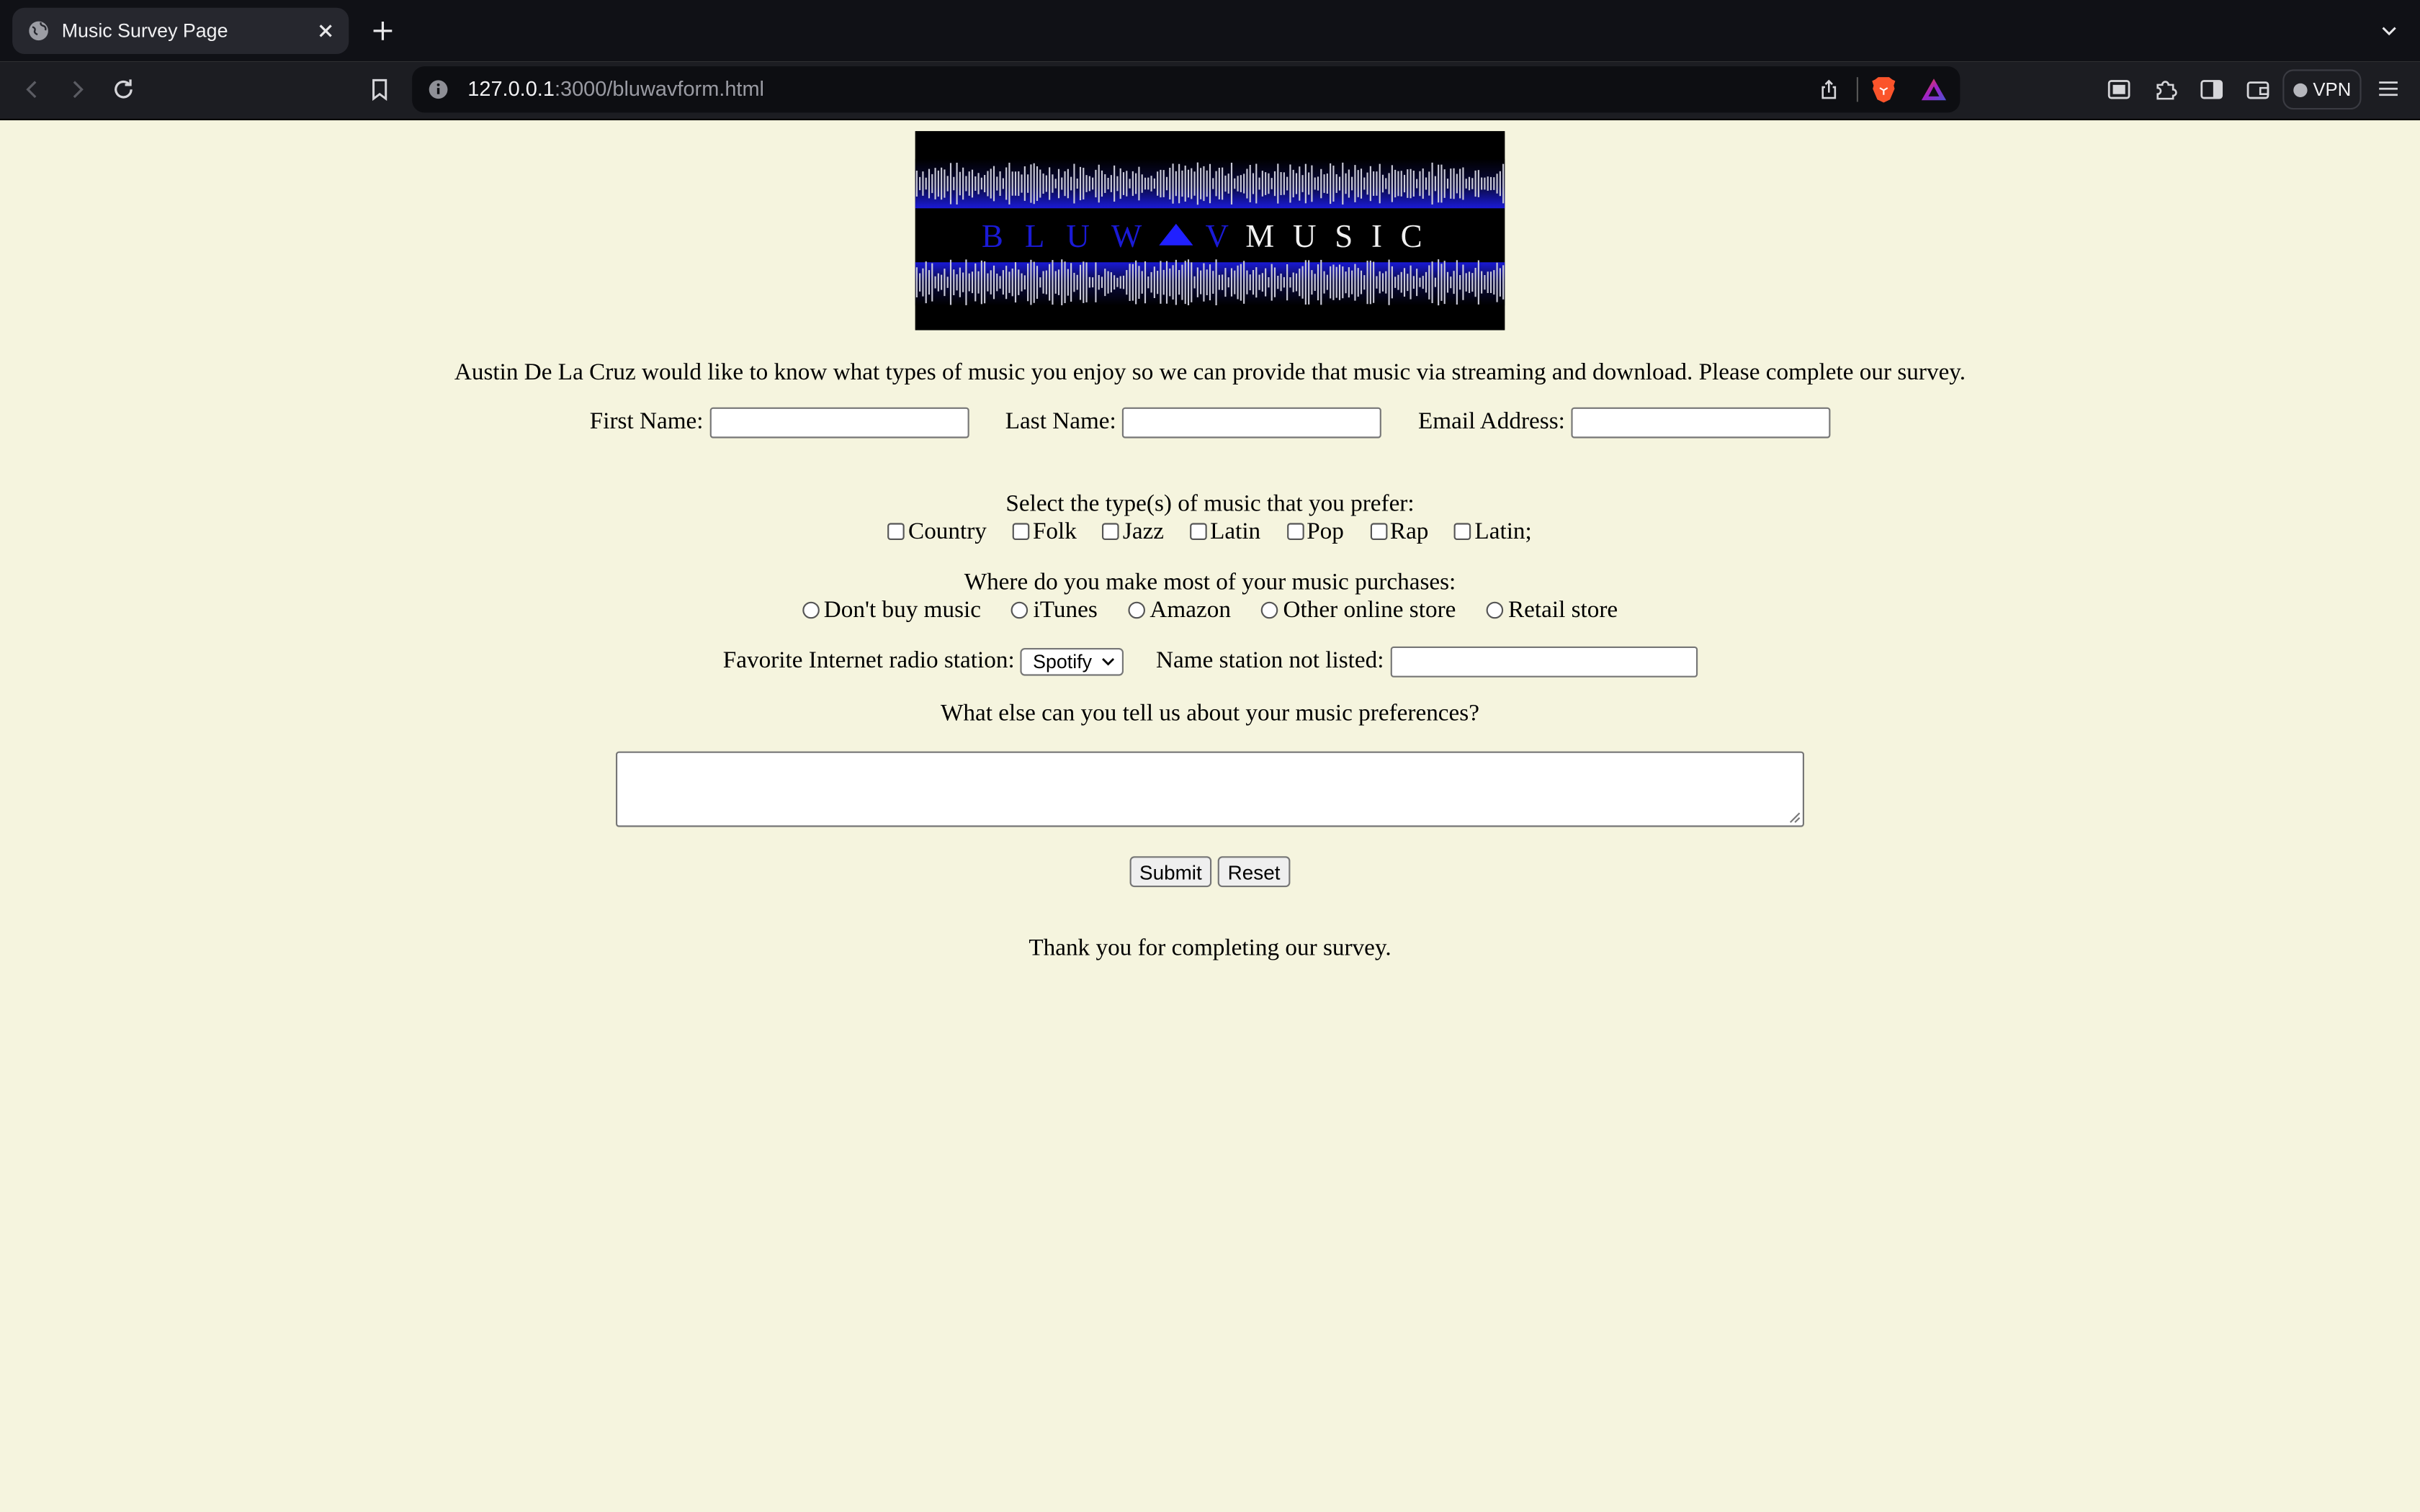  I want to click on address-bar: 127.0.0.1:3000/bluwavform.html, so click(1186, 89).